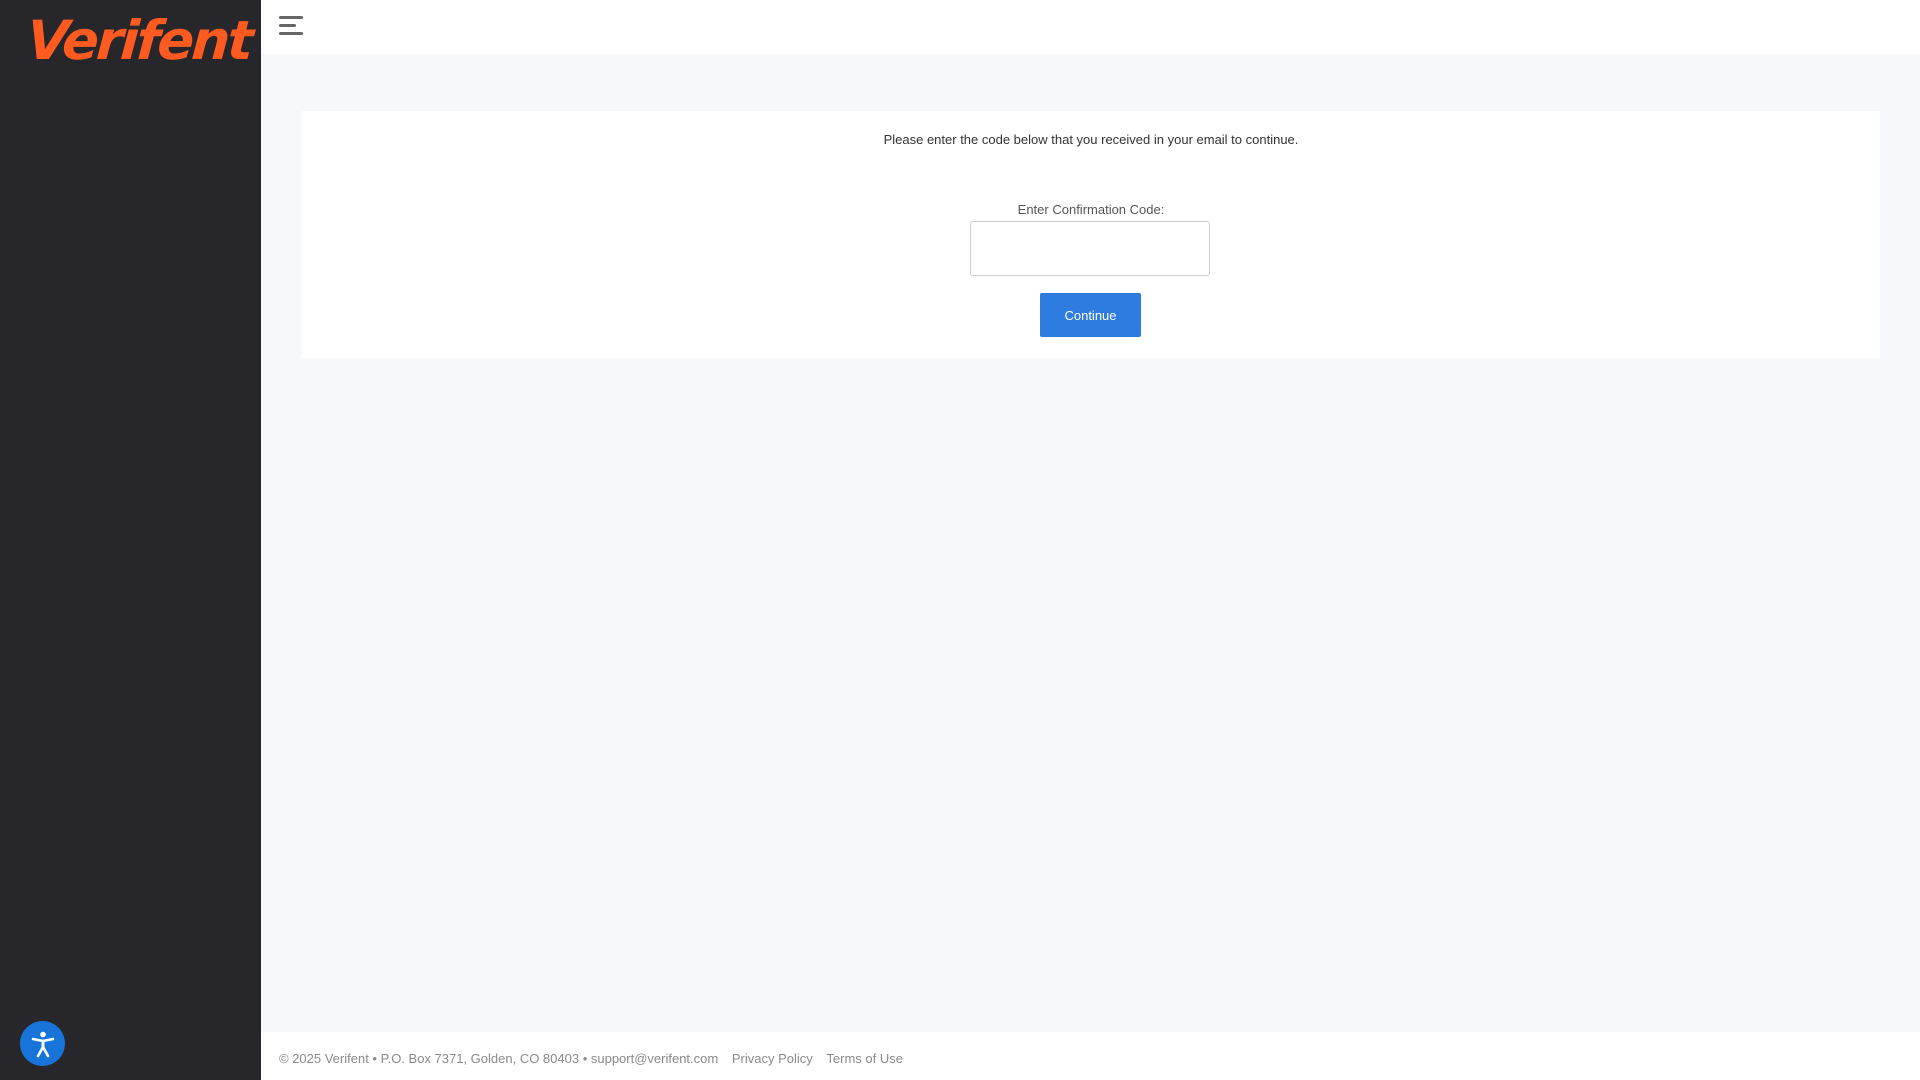 This screenshot has width=1920, height=1080. I want to click on accessibility-button, so click(42, 1043).